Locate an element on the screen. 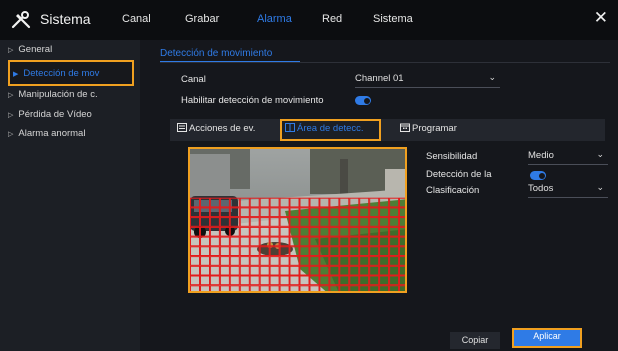  tab-event-actions: Acciones de ev. is located at coordinates (216, 130).